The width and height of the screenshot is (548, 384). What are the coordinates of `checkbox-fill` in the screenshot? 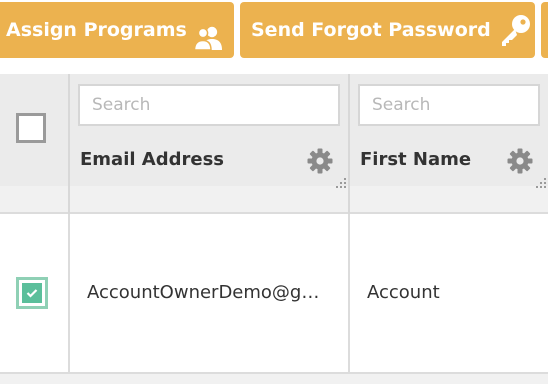 It's located at (32, 293).